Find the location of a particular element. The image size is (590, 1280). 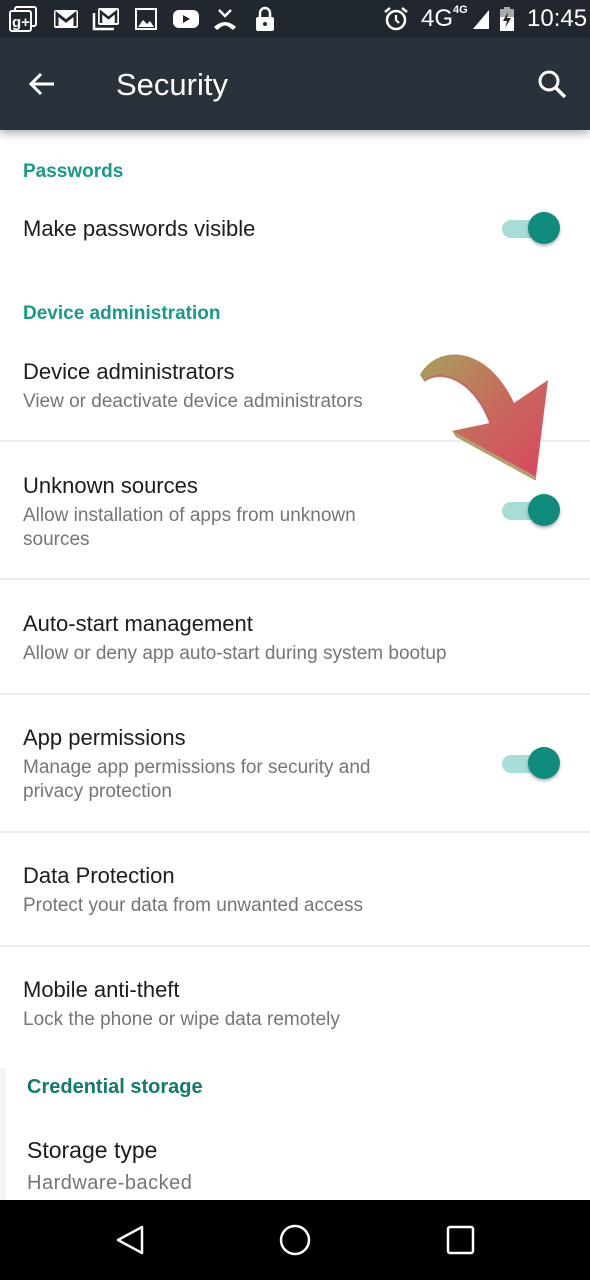

page-title: Security is located at coordinates (172, 84).